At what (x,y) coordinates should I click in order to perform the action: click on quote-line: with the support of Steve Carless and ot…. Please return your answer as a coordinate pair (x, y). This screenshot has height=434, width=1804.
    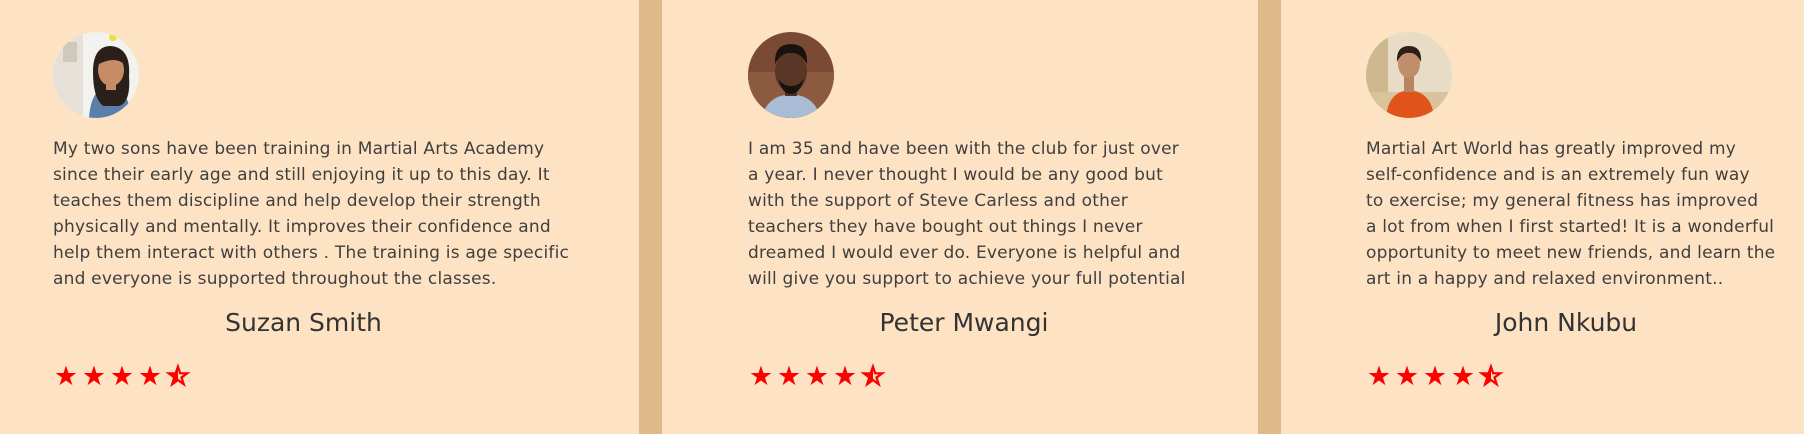
    Looking at the image, I should click on (938, 201).